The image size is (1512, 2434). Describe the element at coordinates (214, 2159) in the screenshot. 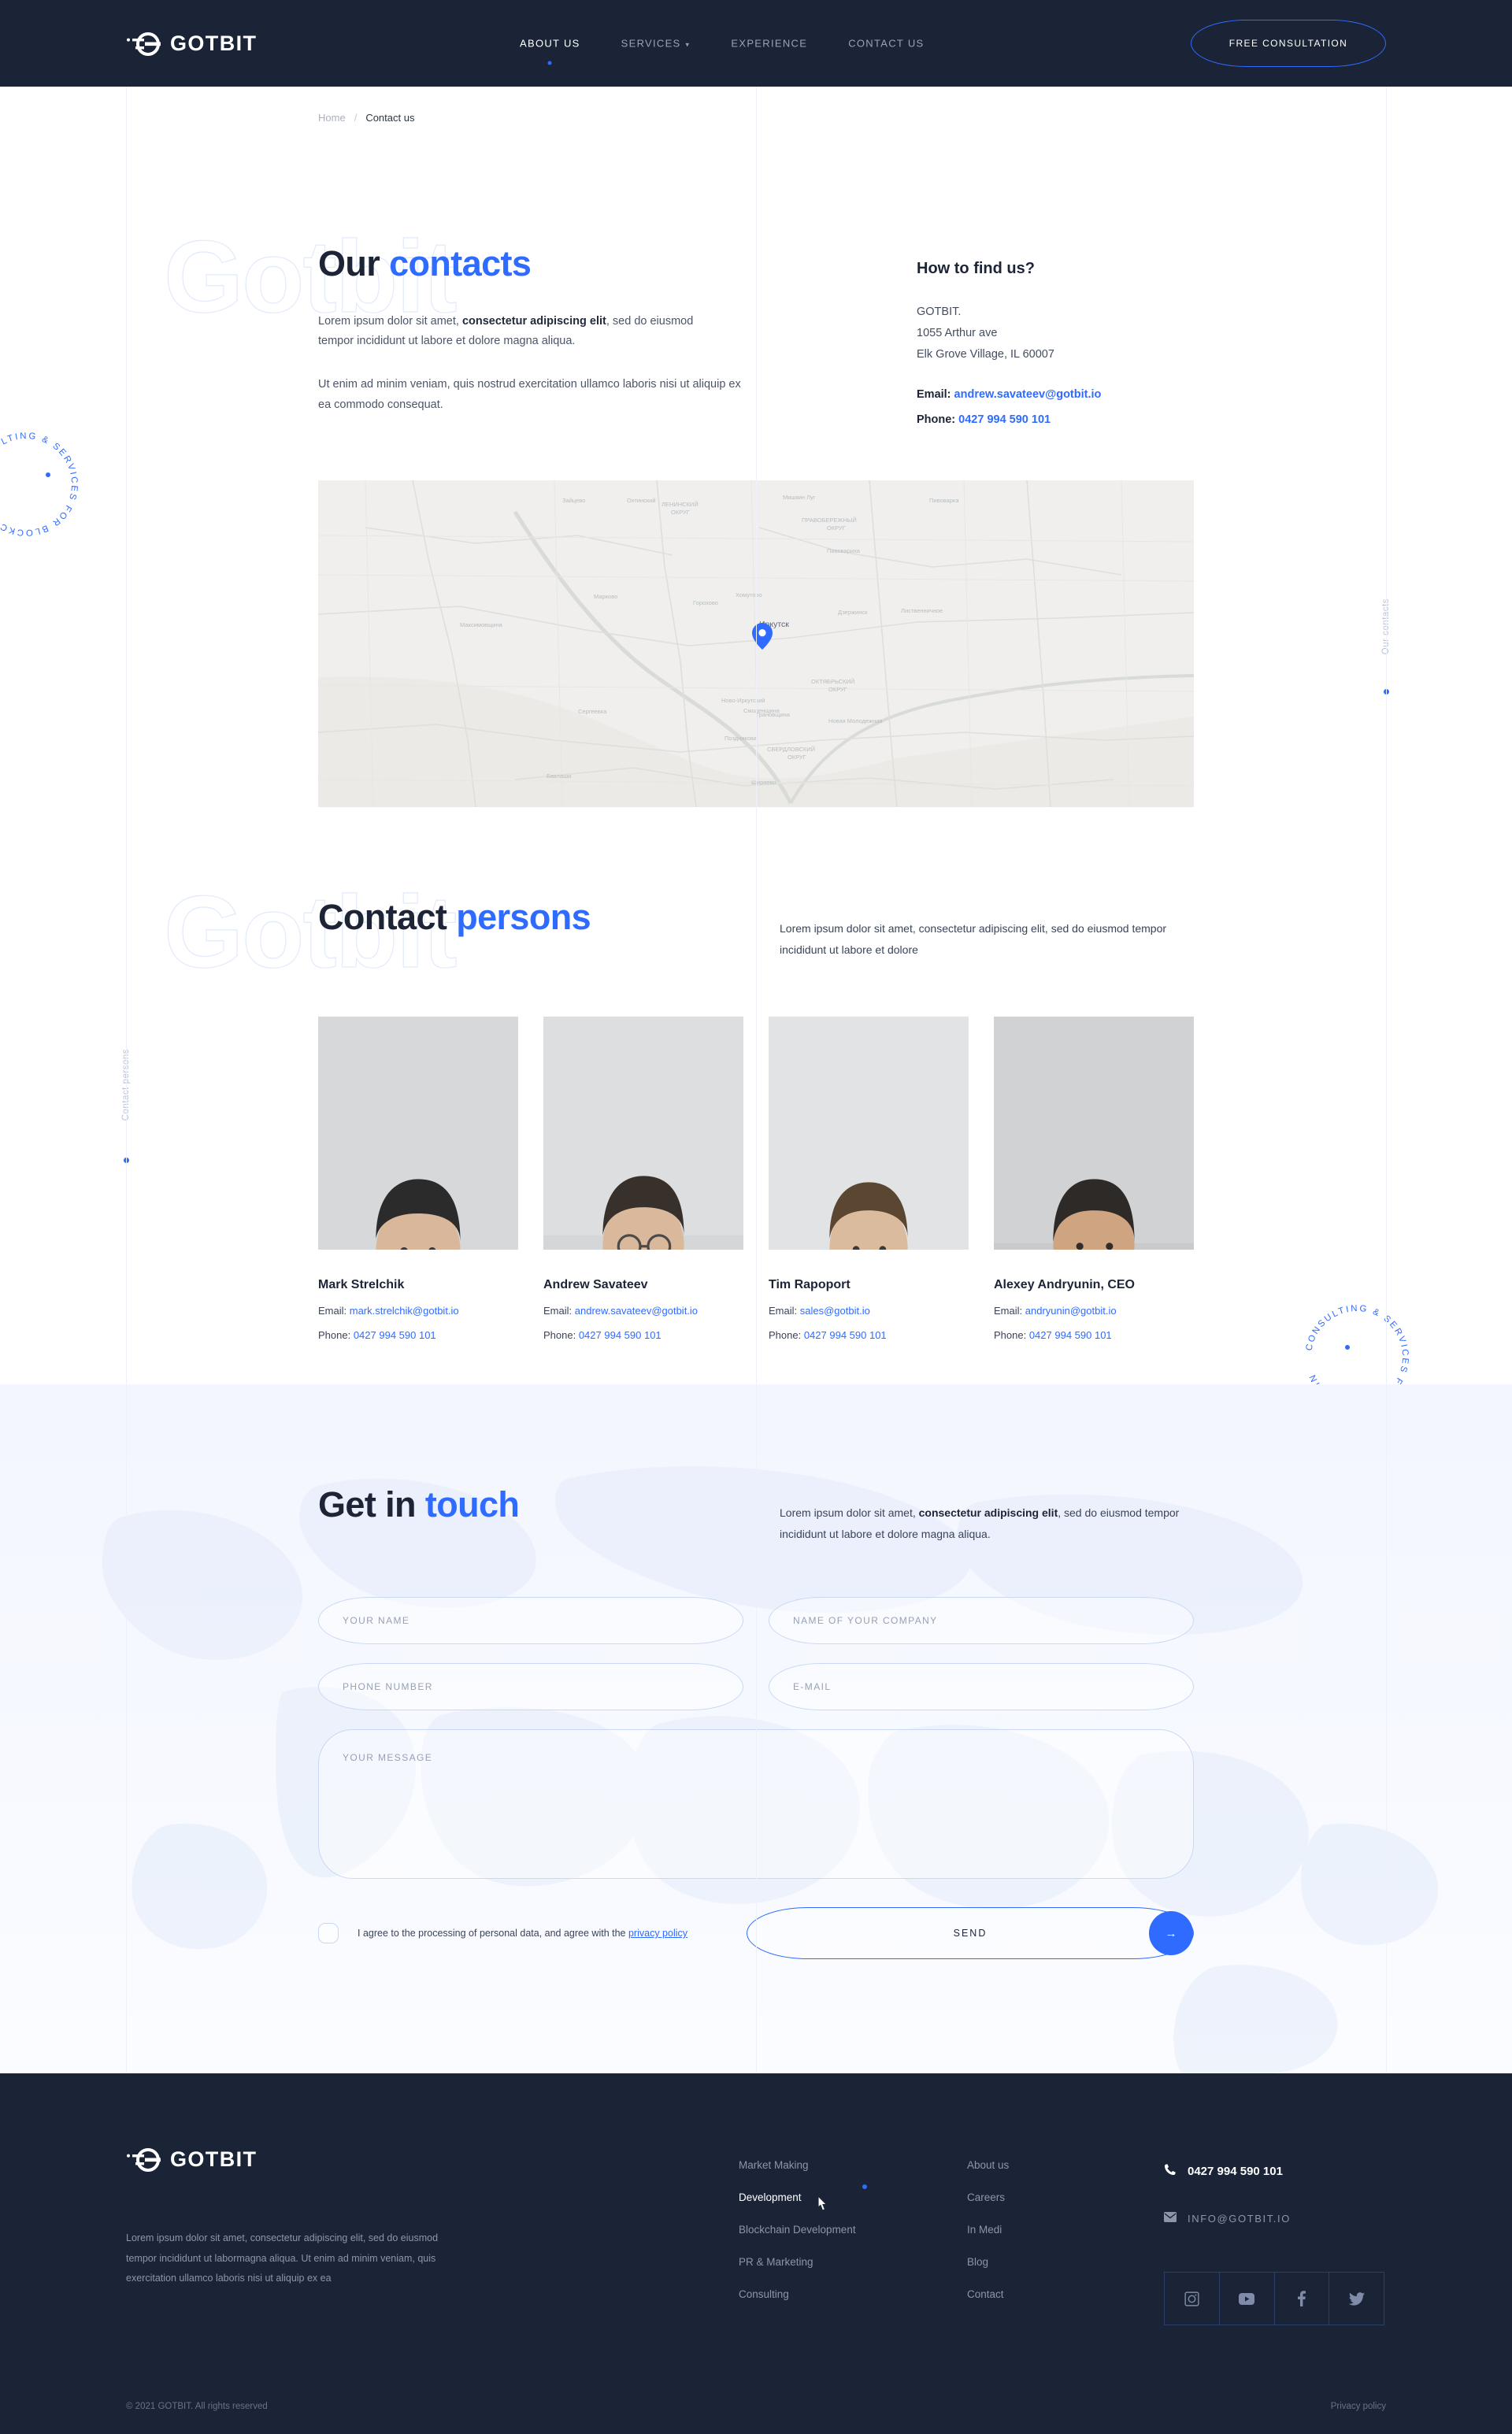

I see `footer-logo-text: GOTBIT` at that location.